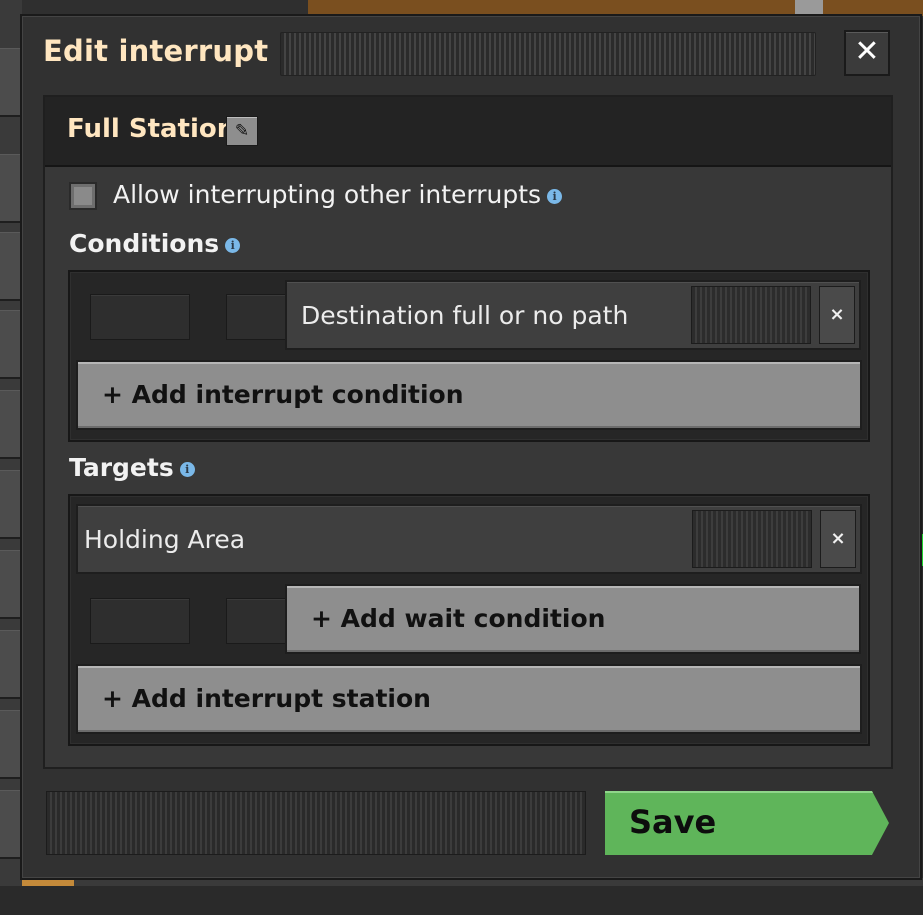  I want to click on targets-heading: Targets i, so click(132, 467).